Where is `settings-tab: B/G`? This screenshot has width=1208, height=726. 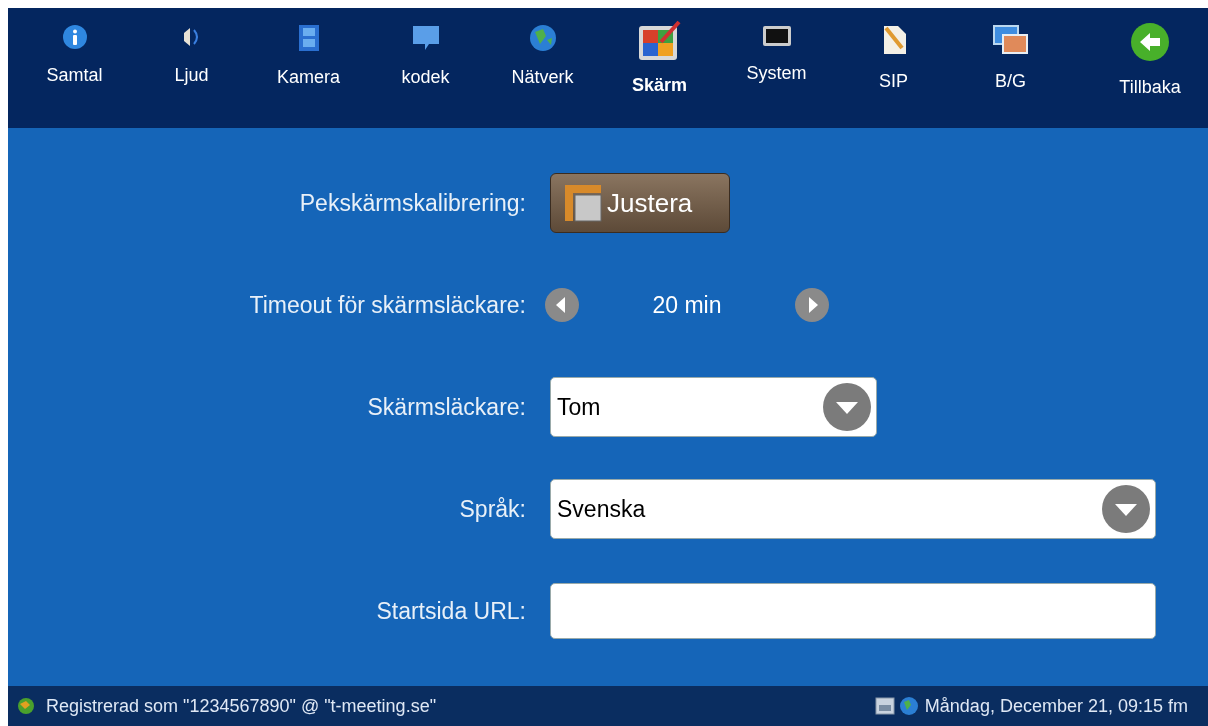
settings-tab: B/G is located at coordinates (1010, 64).